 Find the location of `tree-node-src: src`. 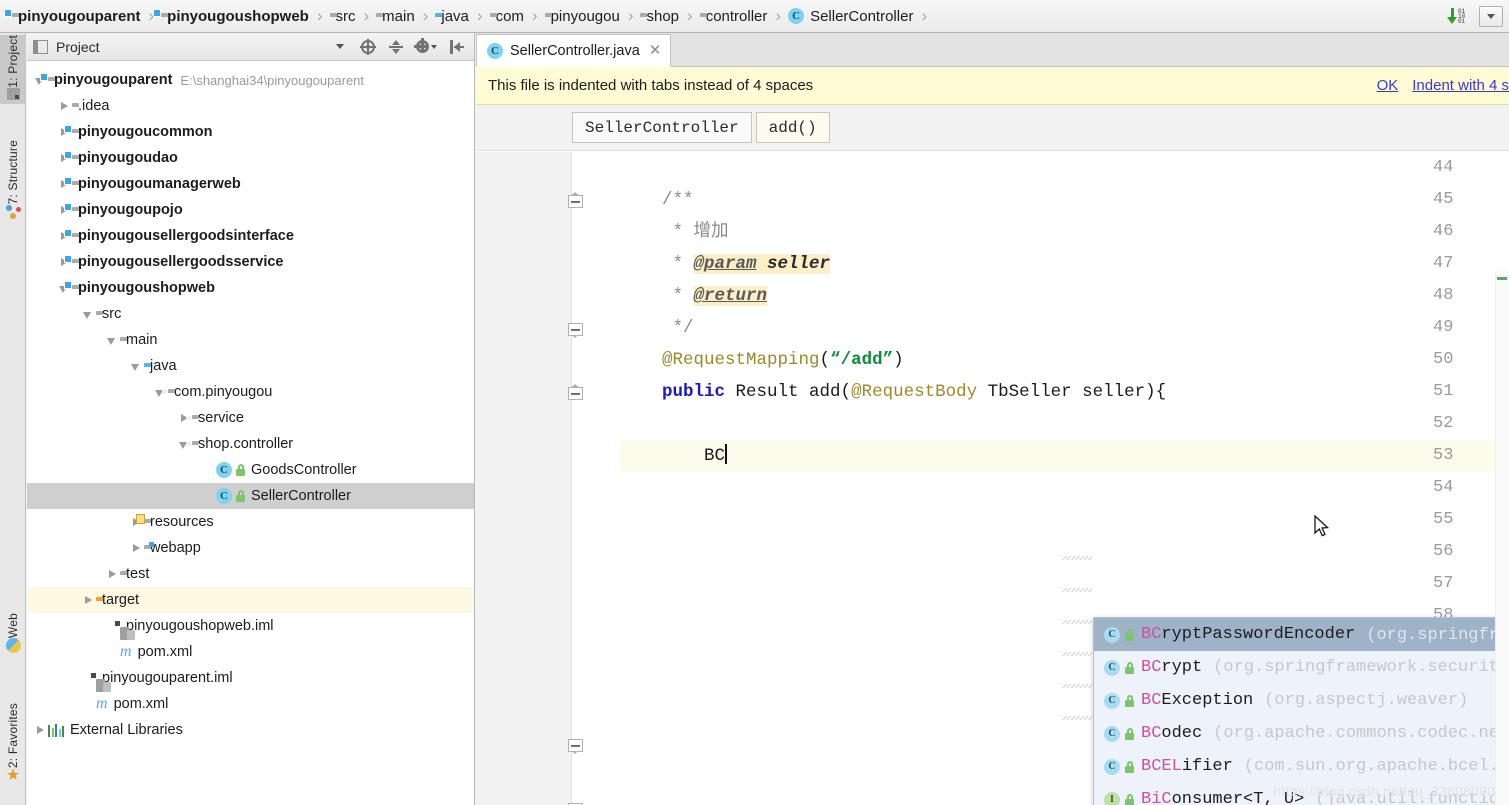

tree-node-src: src is located at coordinates (250, 314).